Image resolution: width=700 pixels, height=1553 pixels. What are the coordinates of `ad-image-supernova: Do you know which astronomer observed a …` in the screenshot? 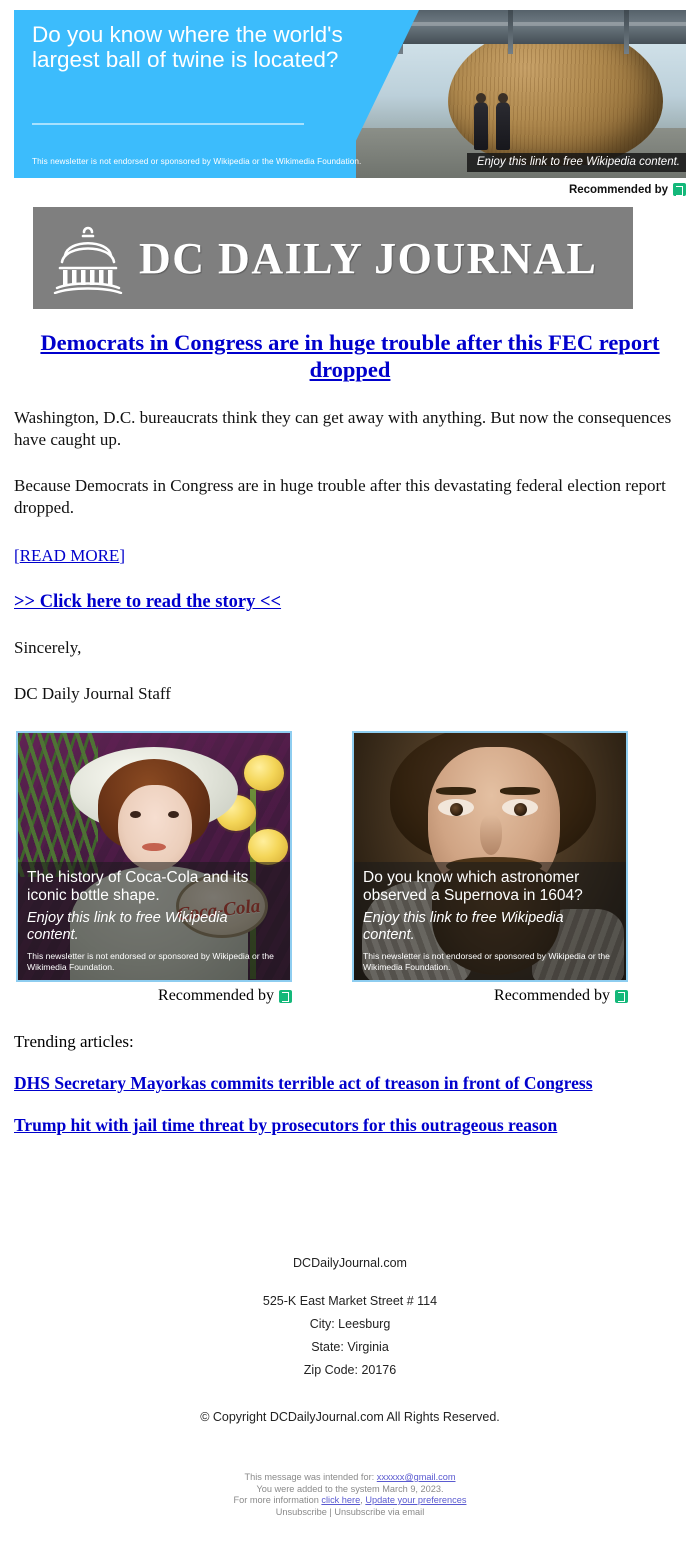 It's located at (490, 856).